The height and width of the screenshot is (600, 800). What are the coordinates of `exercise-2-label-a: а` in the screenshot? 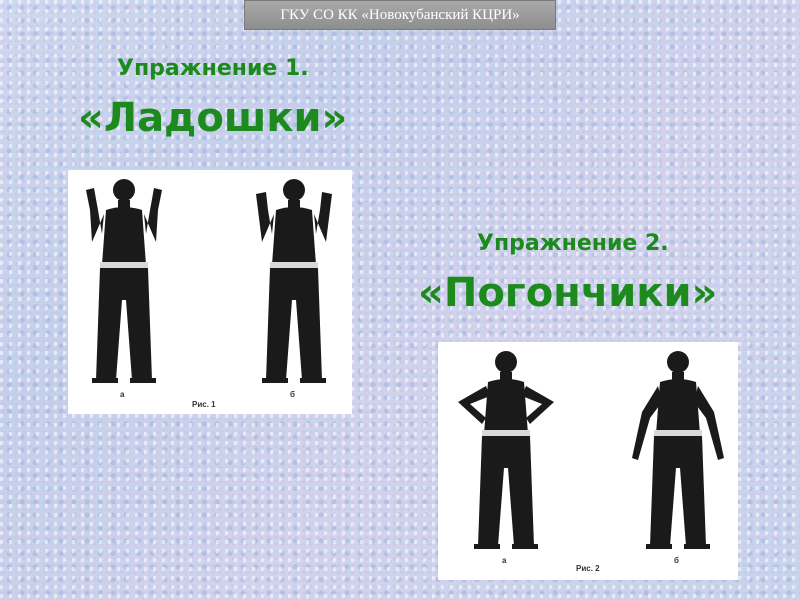 It's located at (504, 560).